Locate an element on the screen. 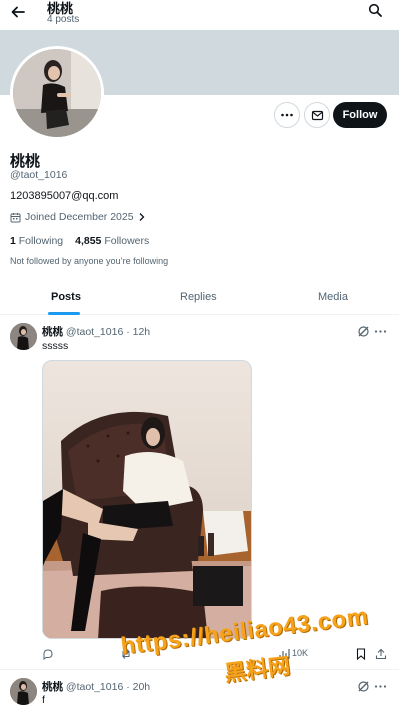 The height and width of the screenshot is (714, 399). calendar-icon is located at coordinates (15, 217).